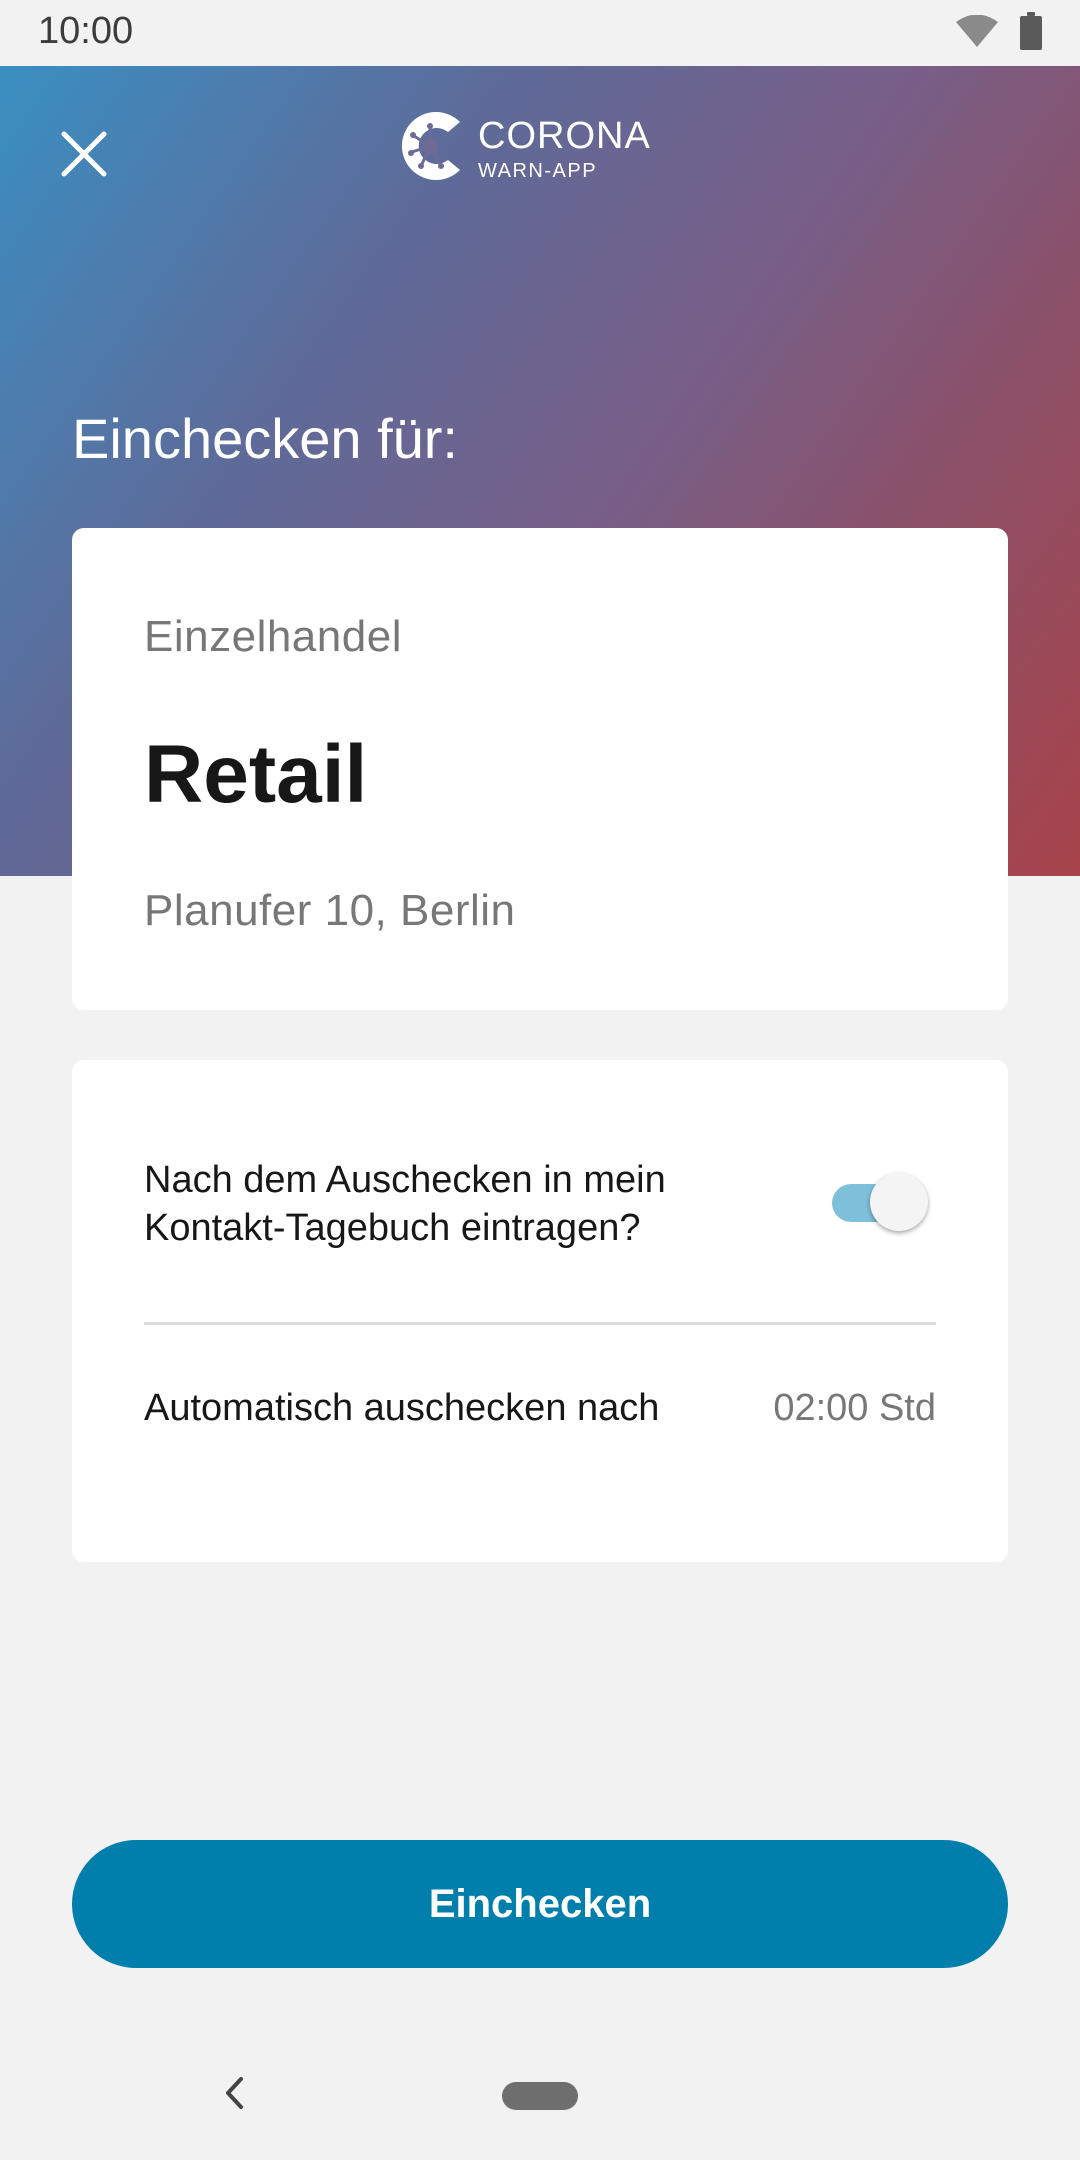 The image size is (1080, 2160). What do you see at coordinates (86, 31) in the screenshot?
I see `status-time: 10:00` at bounding box center [86, 31].